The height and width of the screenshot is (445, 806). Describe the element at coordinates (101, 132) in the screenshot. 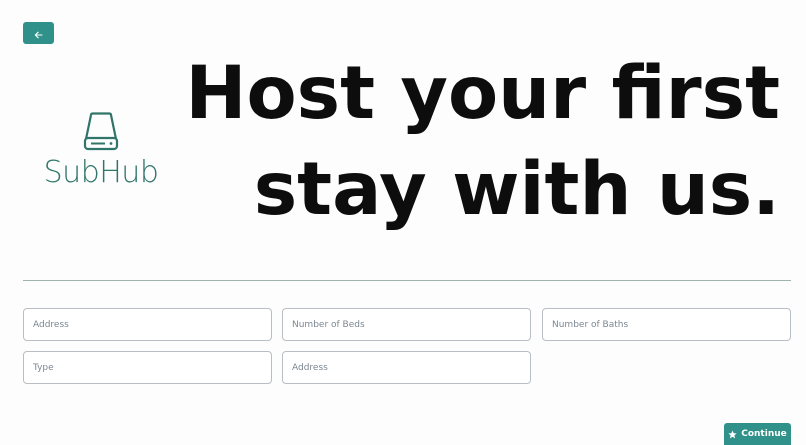

I see `drive-icon` at that location.